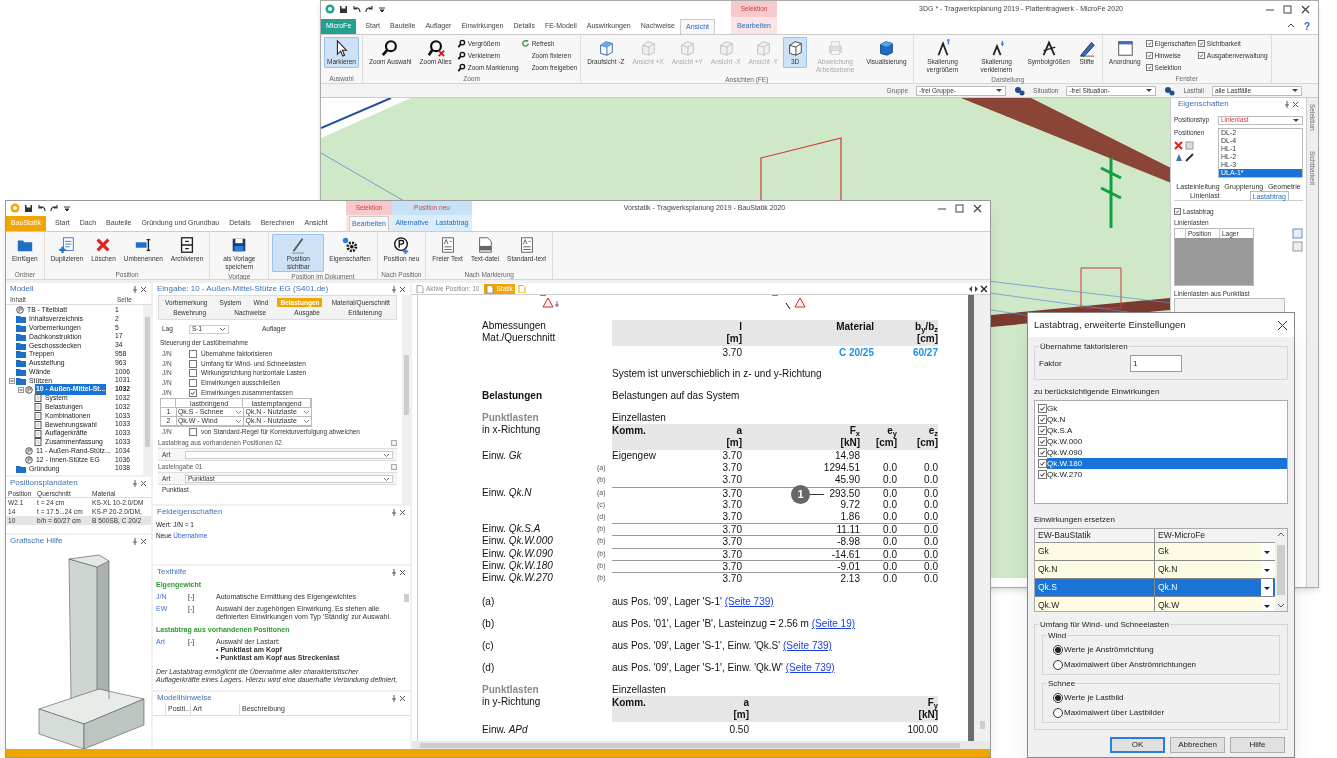 Image resolution: width=1337 pixels, height=758 pixels. What do you see at coordinates (1213, 551) in the screenshot?
I see `dropdown: Gk` at bounding box center [1213, 551].